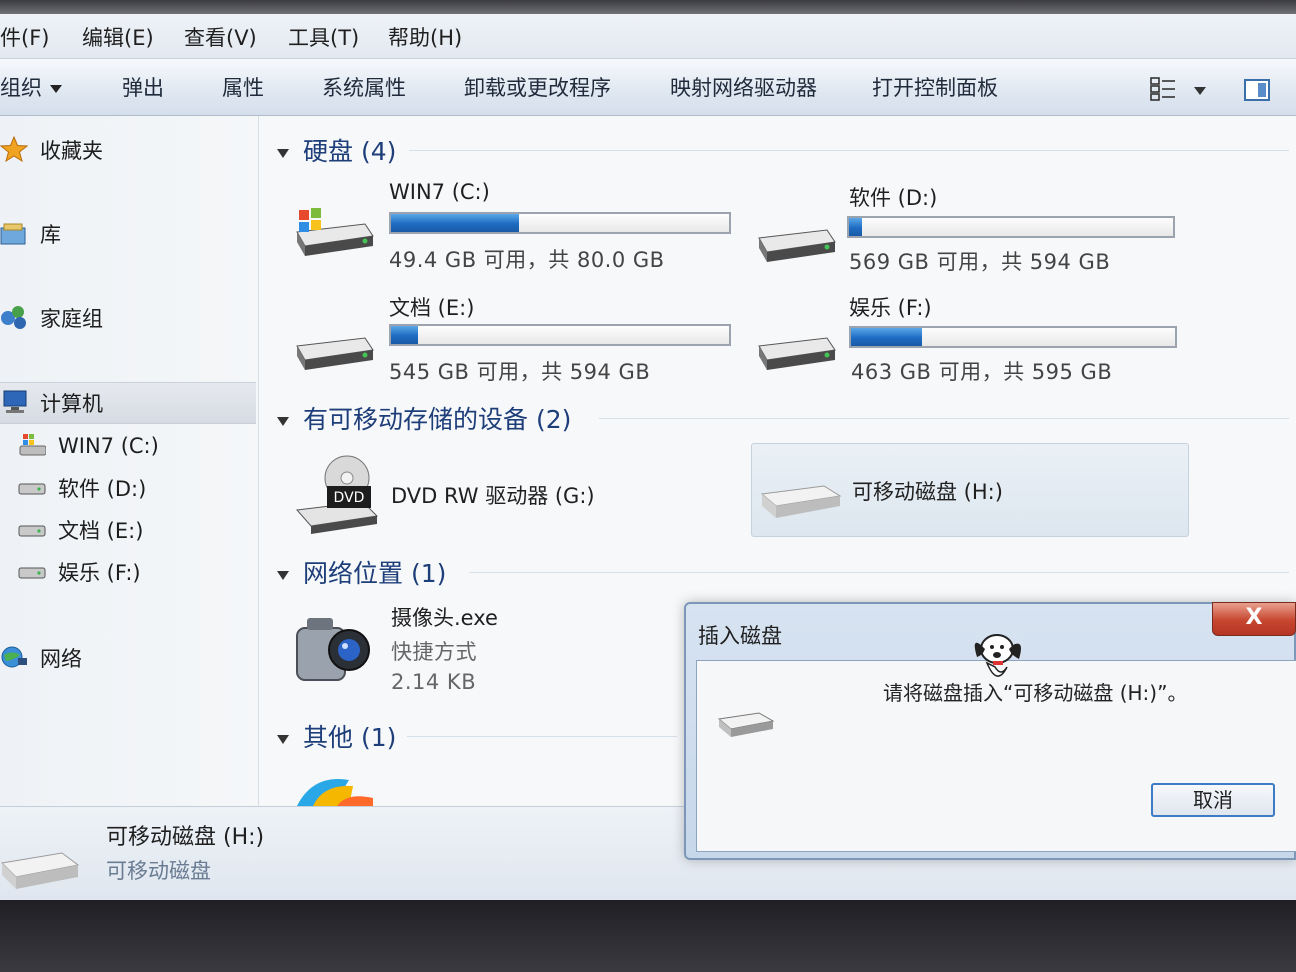 The height and width of the screenshot is (972, 1296). What do you see at coordinates (128, 234) in the screenshot?
I see `nav-libraries: 库` at bounding box center [128, 234].